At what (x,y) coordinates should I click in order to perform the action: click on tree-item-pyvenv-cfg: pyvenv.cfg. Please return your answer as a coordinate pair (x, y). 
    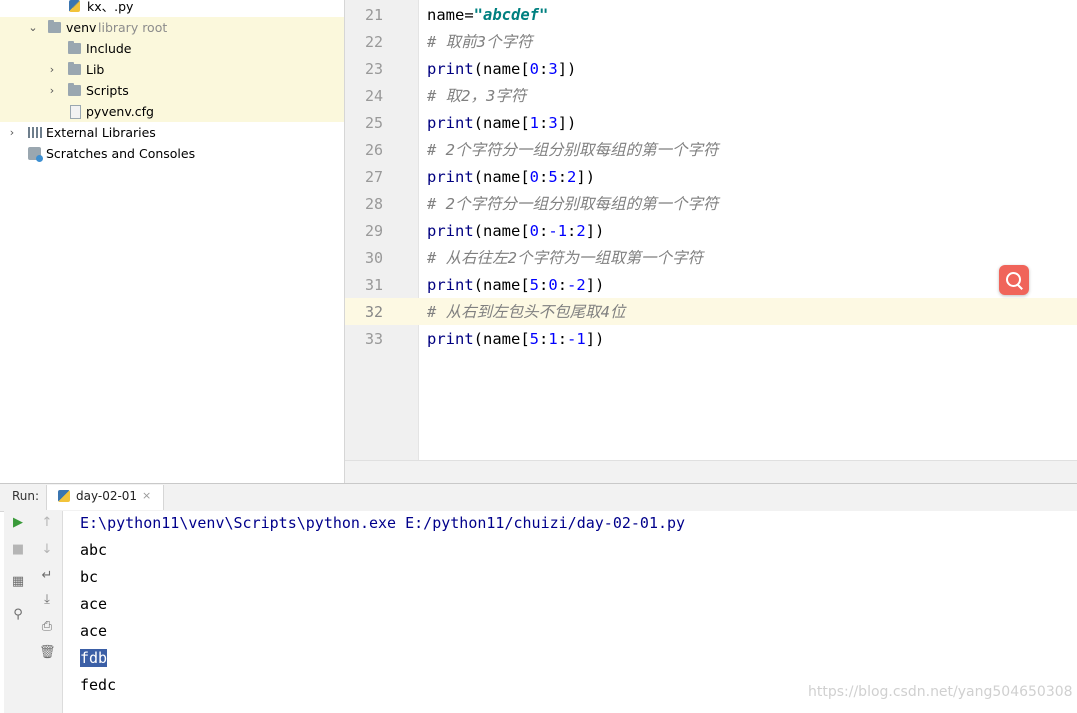
    Looking at the image, I should click on (172, 111).